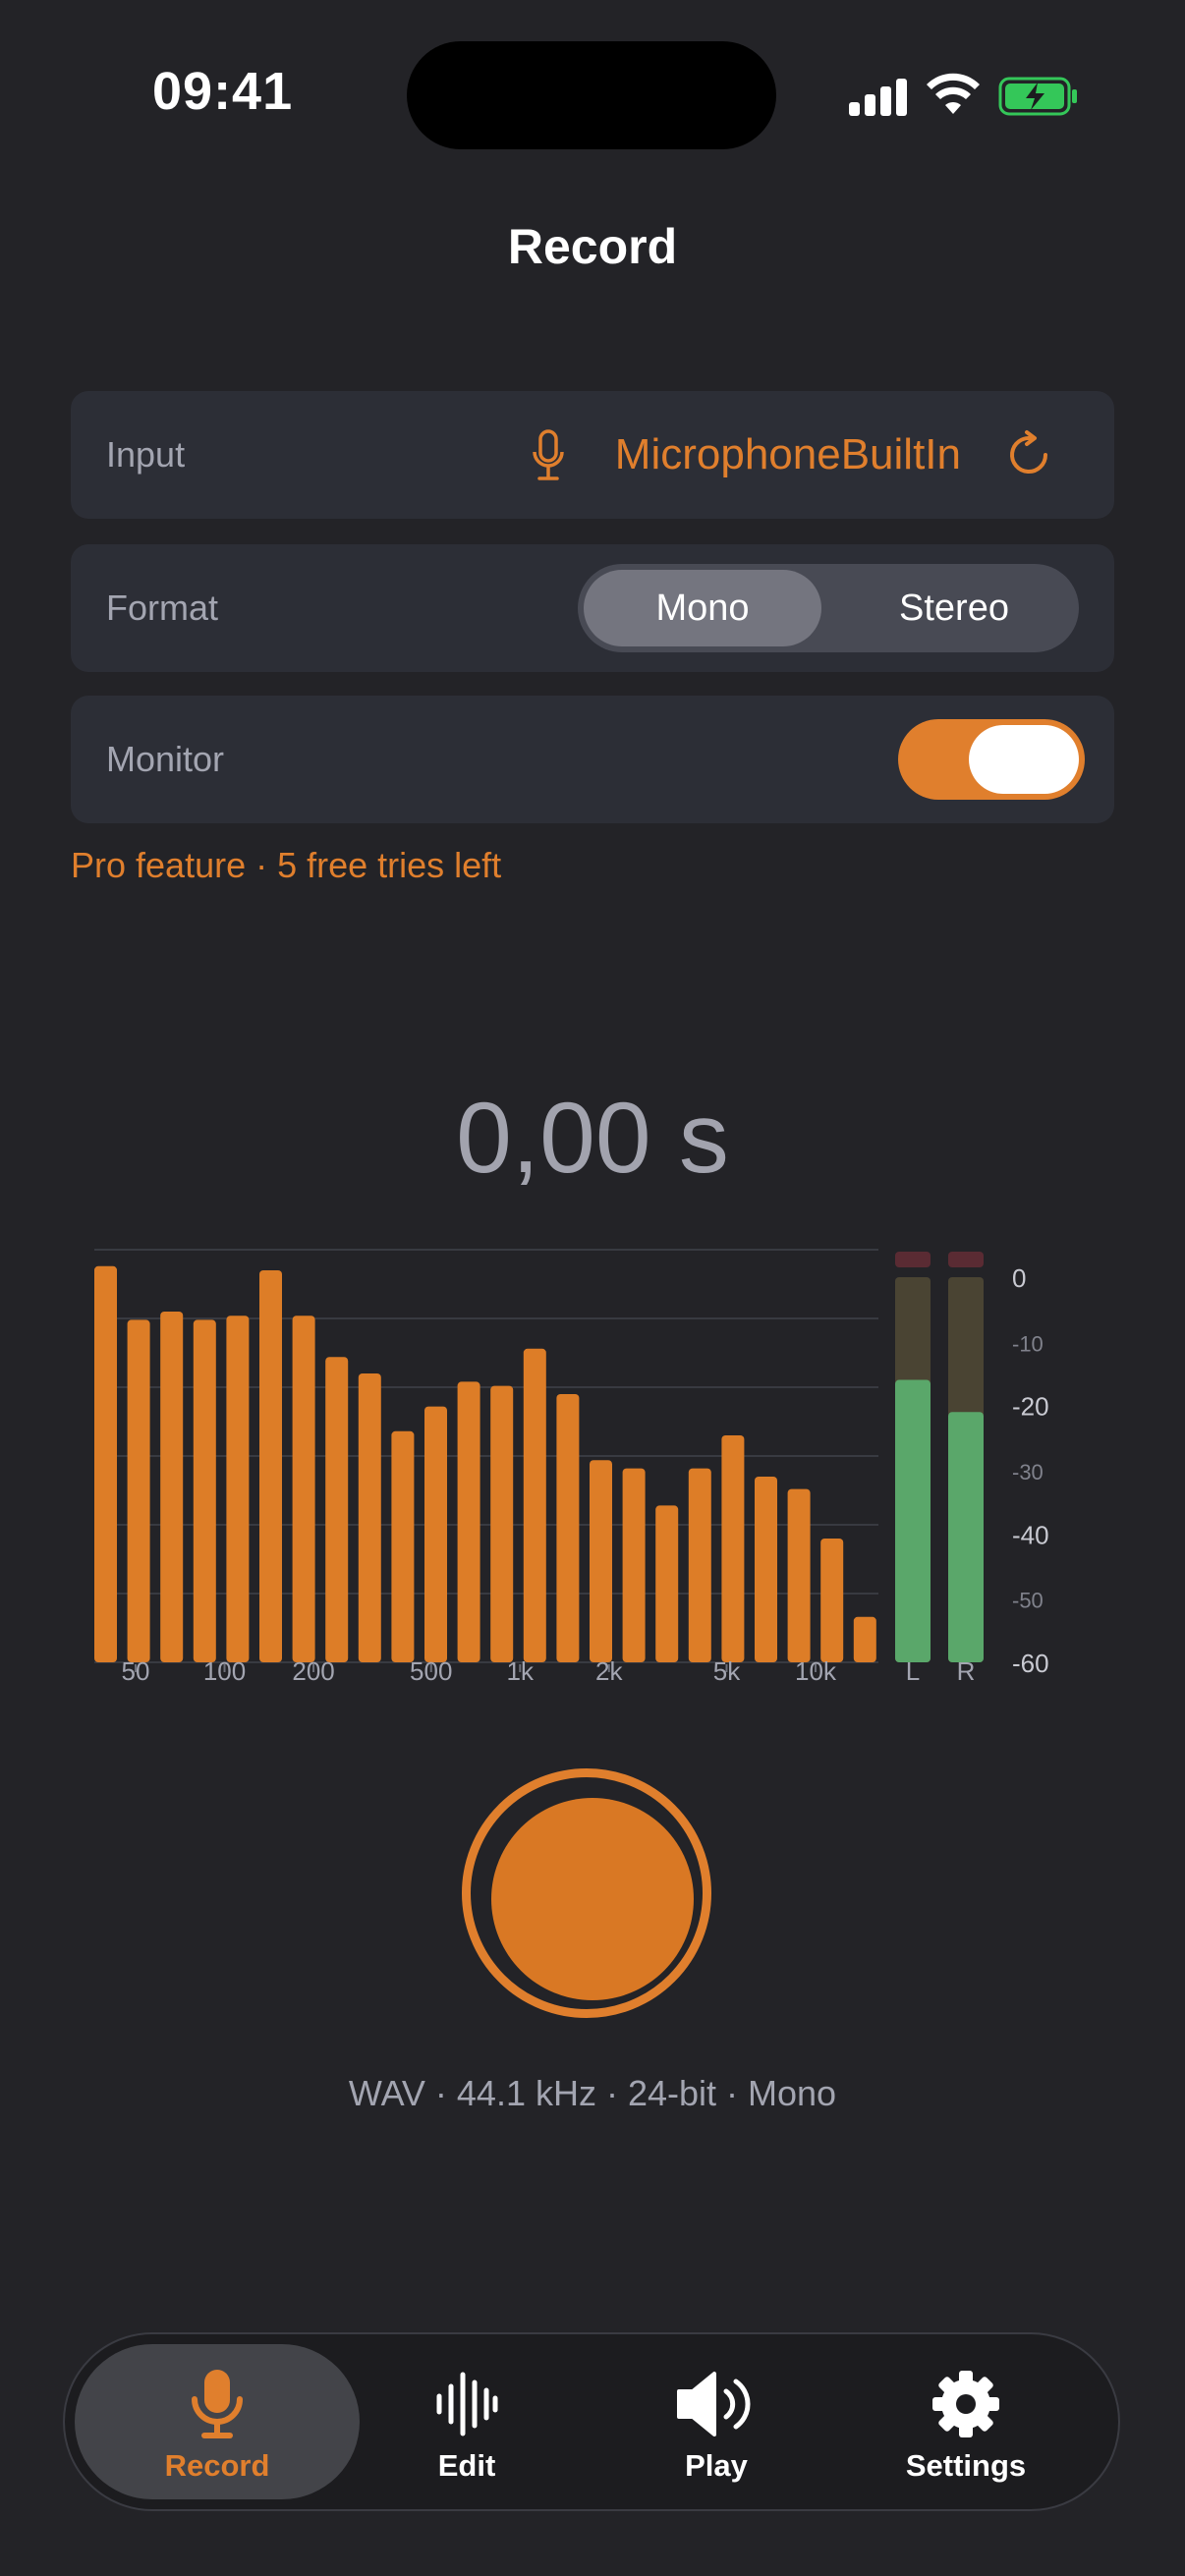 The width and height of the screenshot is (1185, 2576). Describe the element at coordinates (1030, 1407) in the screenshot. I see `db-scale-label: -20` at that location.